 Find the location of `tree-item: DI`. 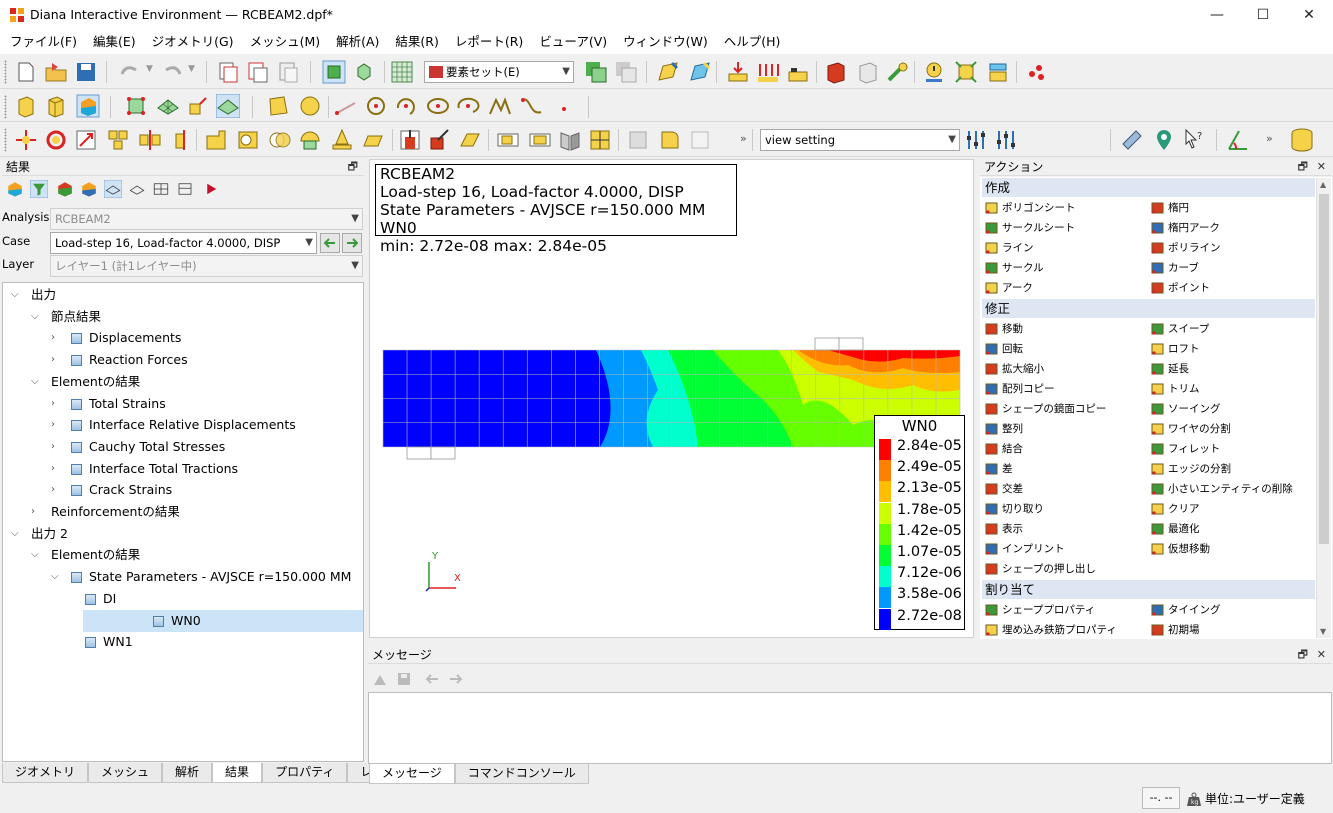

tree-item: DI is located at coordinates (183, 599).